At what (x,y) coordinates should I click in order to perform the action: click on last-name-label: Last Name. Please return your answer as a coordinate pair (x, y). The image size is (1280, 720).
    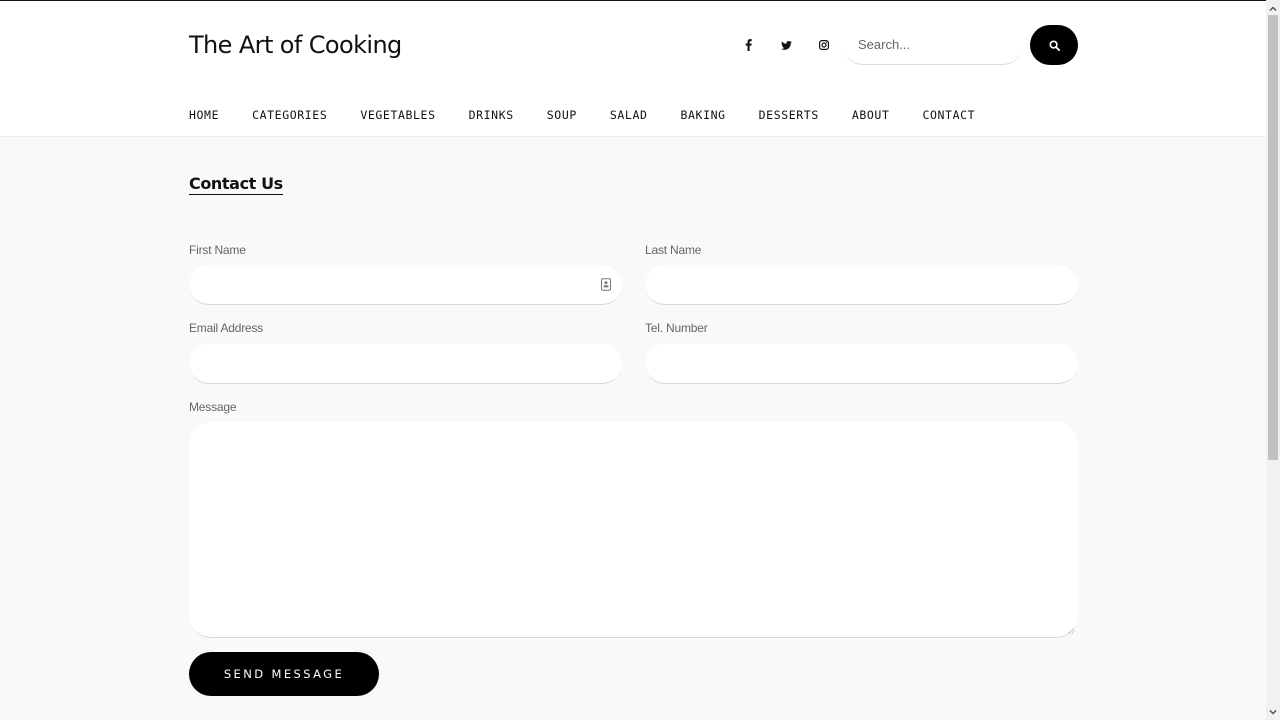
    Looking at the image, I should click on (673, 250).